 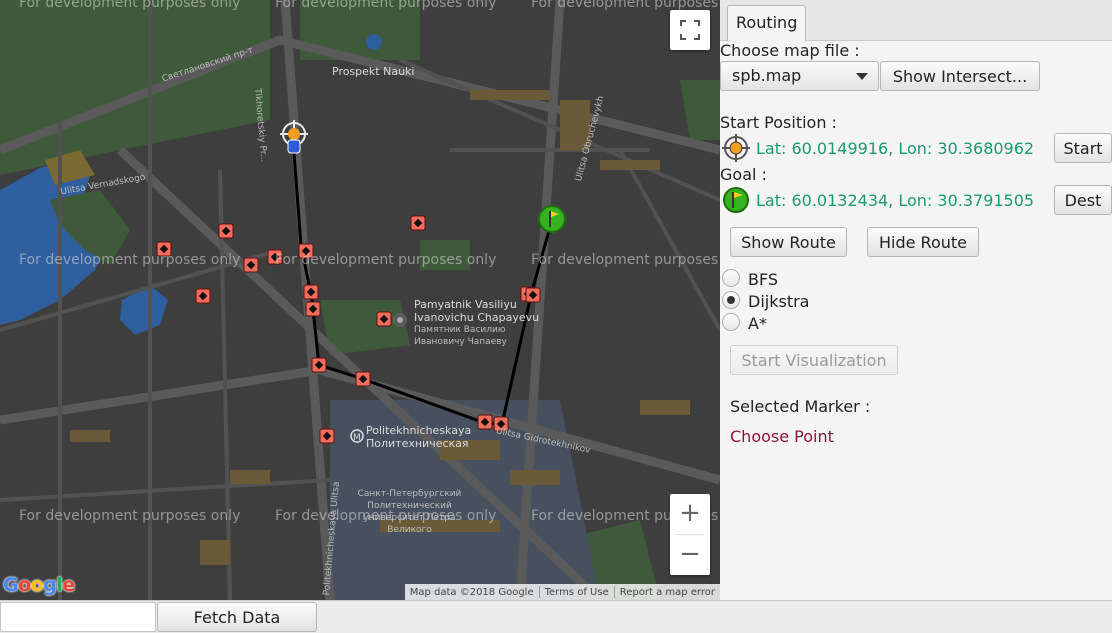 What do you see at coordinates (419, 430) in the screenshot?
I see `label-metro-en: Politekhnicheskaya` at bounding box center [419, 430].